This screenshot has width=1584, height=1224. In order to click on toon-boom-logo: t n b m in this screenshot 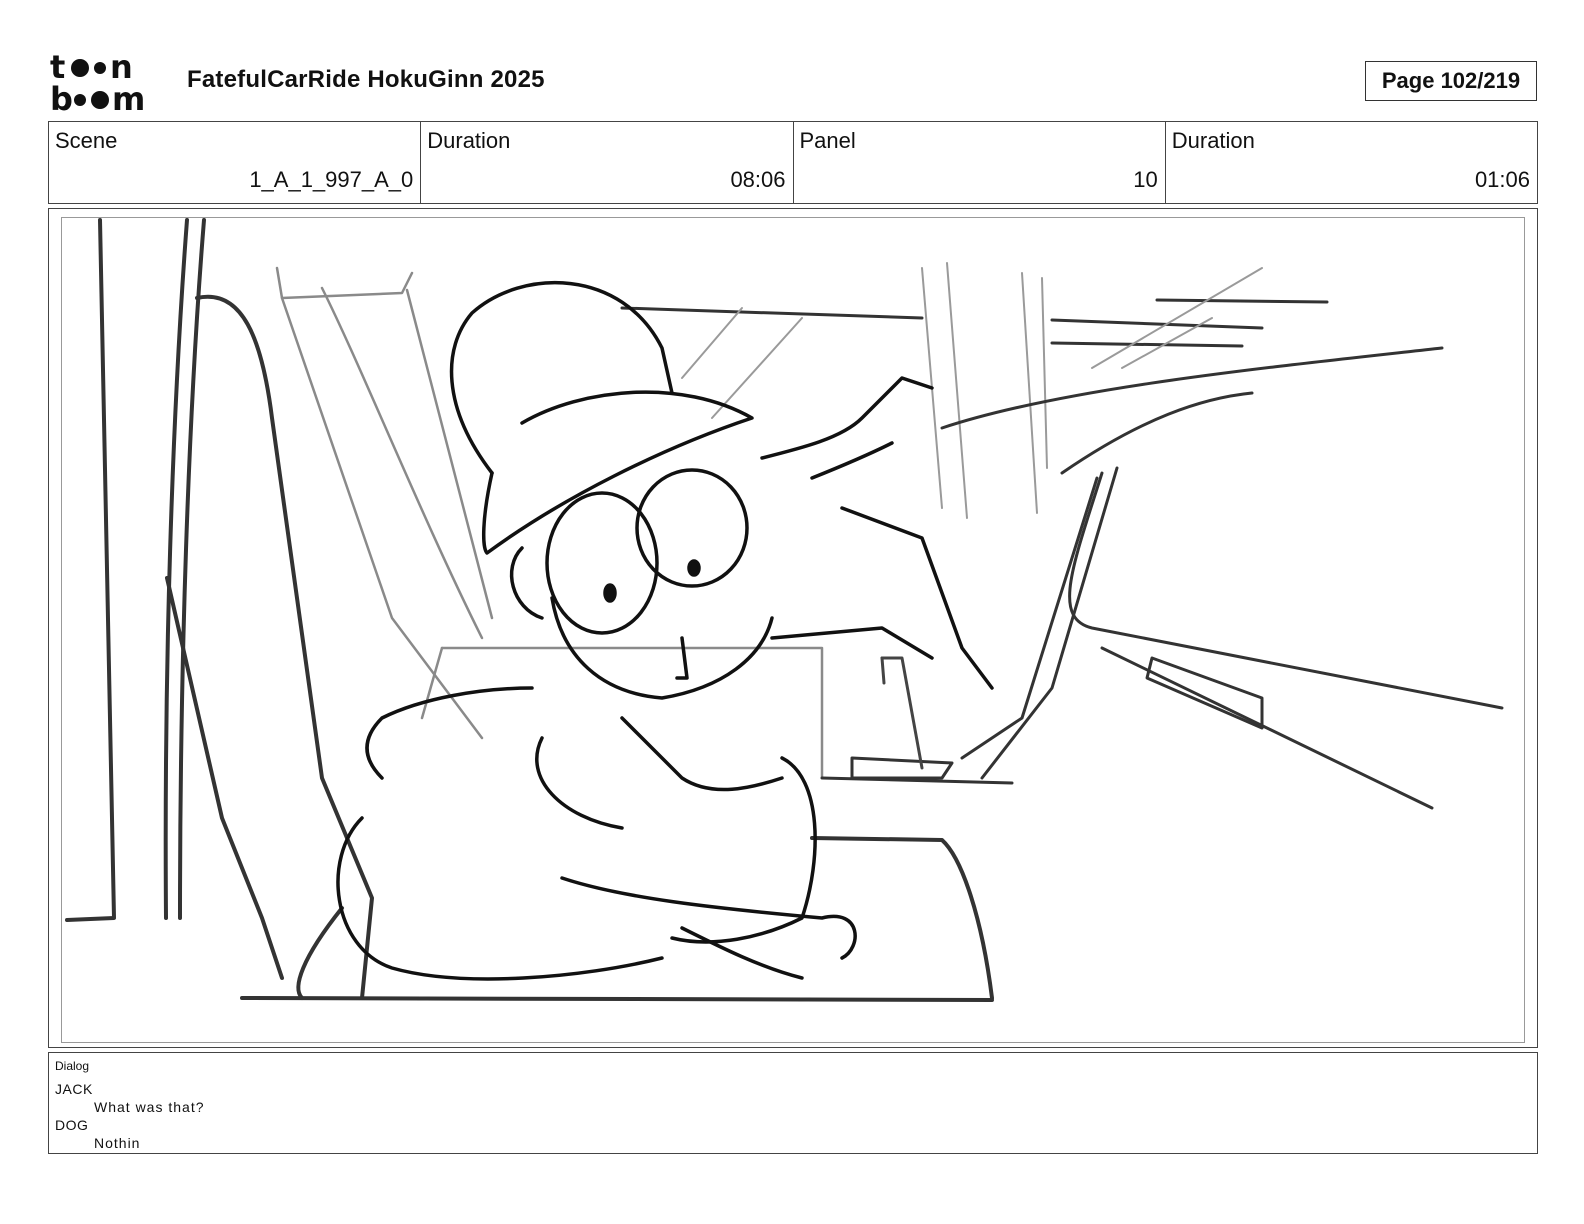, I will do `click(108, 83)`.